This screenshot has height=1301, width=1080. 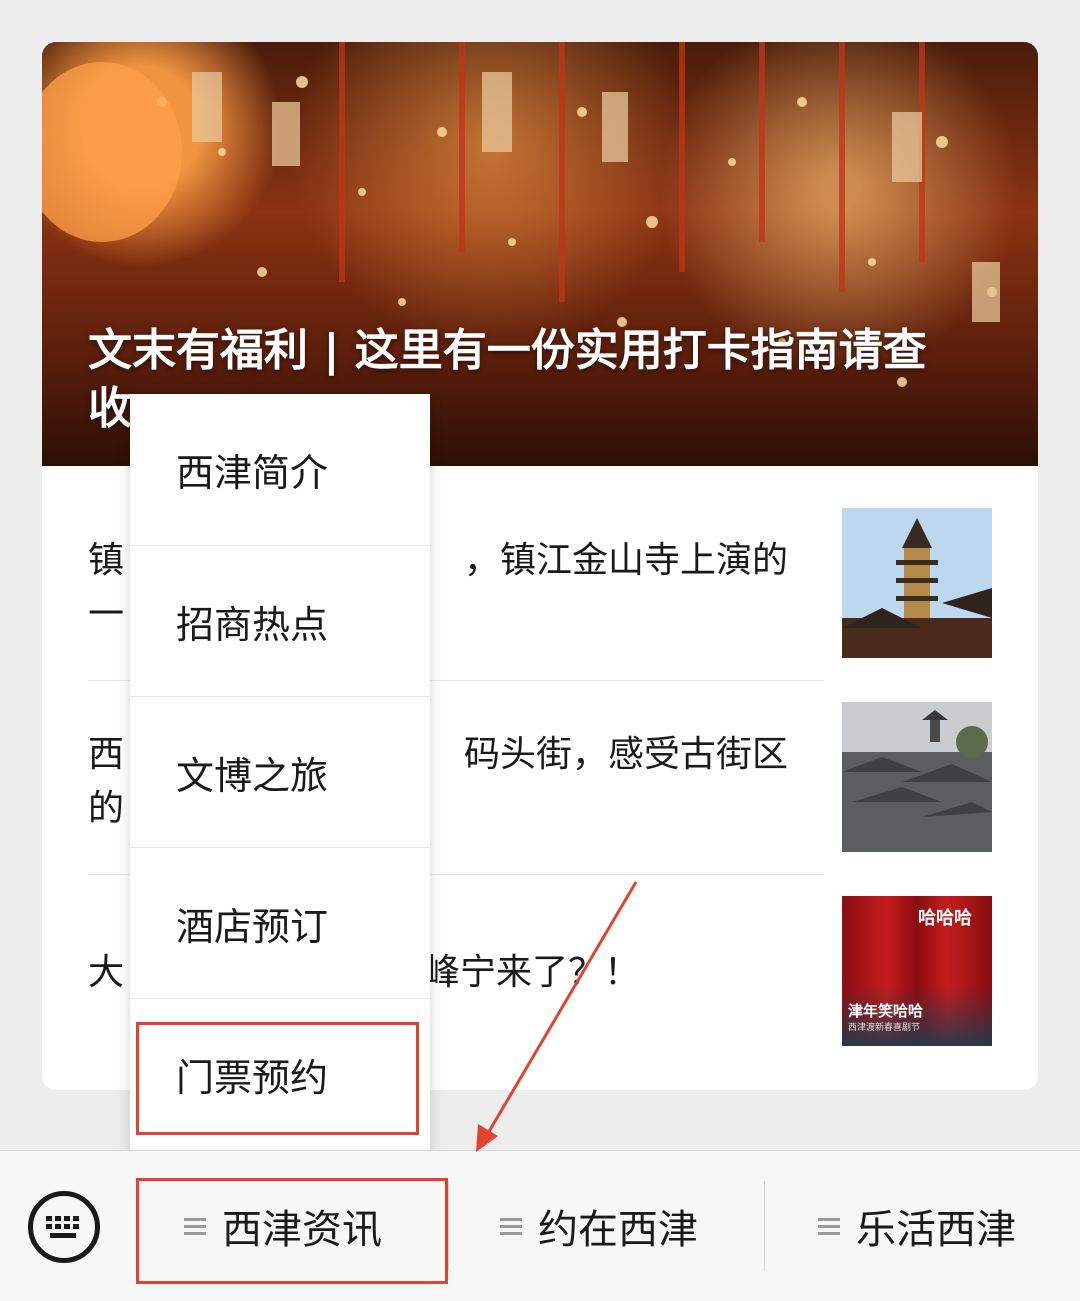 I want to click on ticket-highlight-box, so click(x=277, y=1078).